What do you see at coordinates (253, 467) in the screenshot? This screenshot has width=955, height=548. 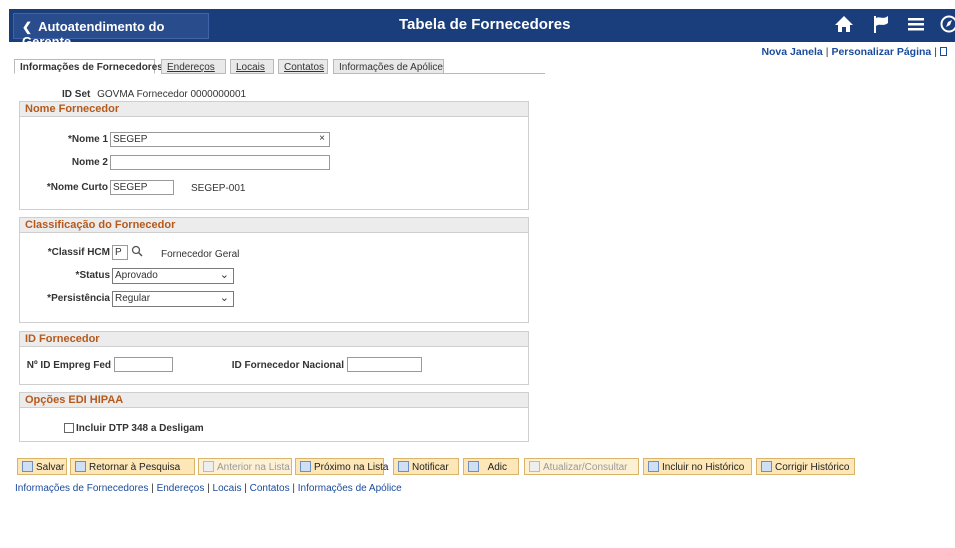 I see `previous-label: Anterior na Lista` at bounding box center [253, 467].